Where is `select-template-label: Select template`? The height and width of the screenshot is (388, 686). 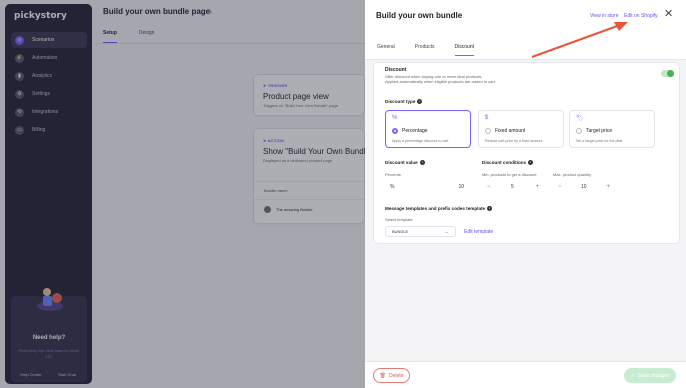 select-template-label: Select template is located at coordinates (399, 219).